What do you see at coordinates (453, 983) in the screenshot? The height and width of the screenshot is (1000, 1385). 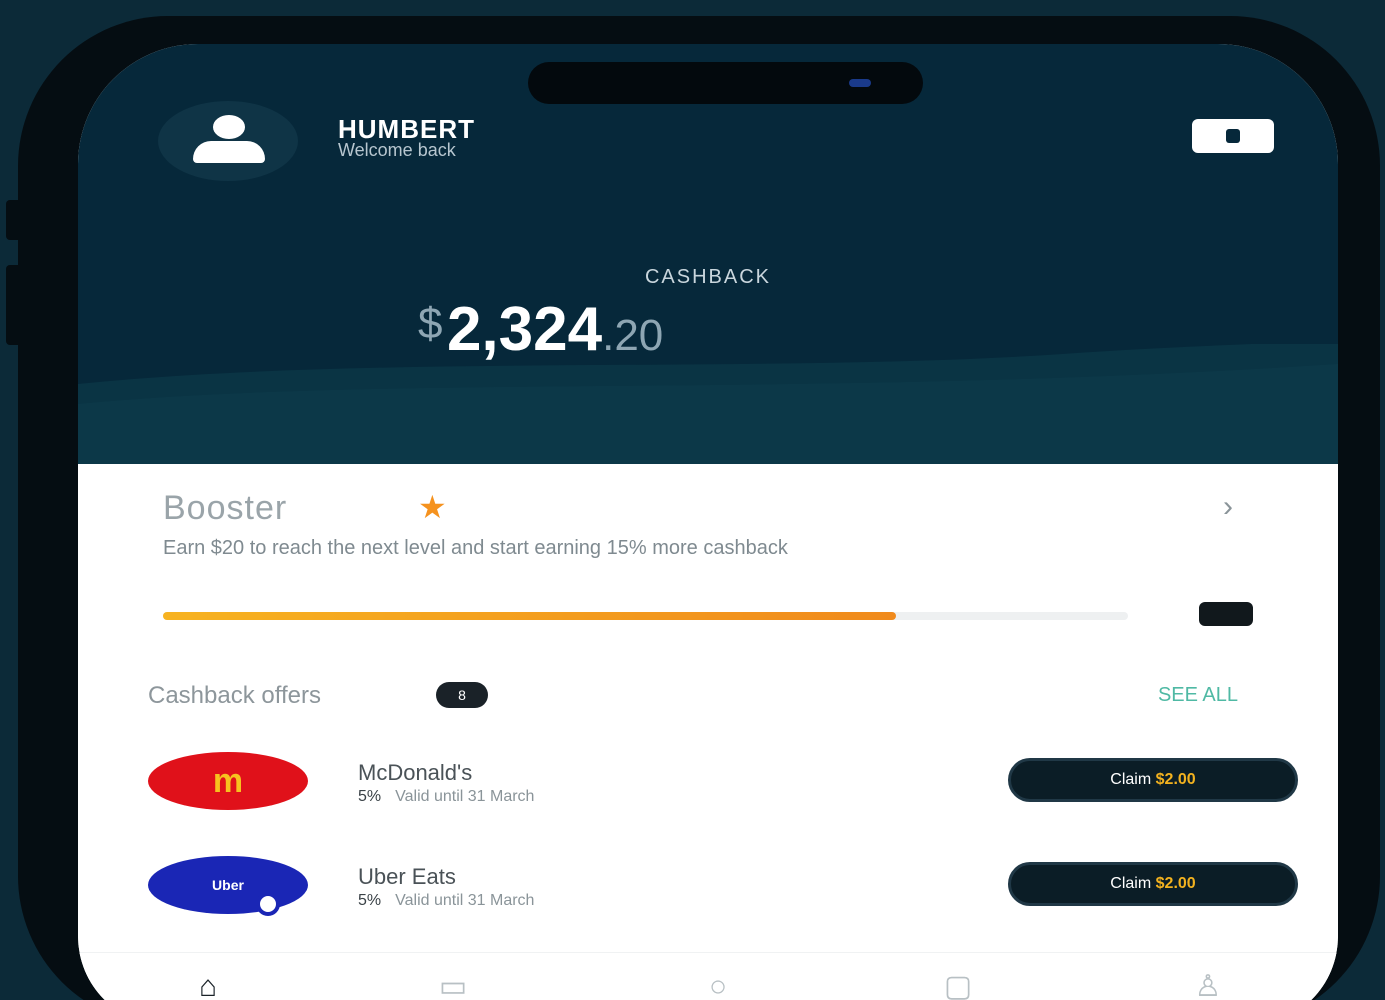 I see `cards-icon: ▭` at bounding box center [453, 983].